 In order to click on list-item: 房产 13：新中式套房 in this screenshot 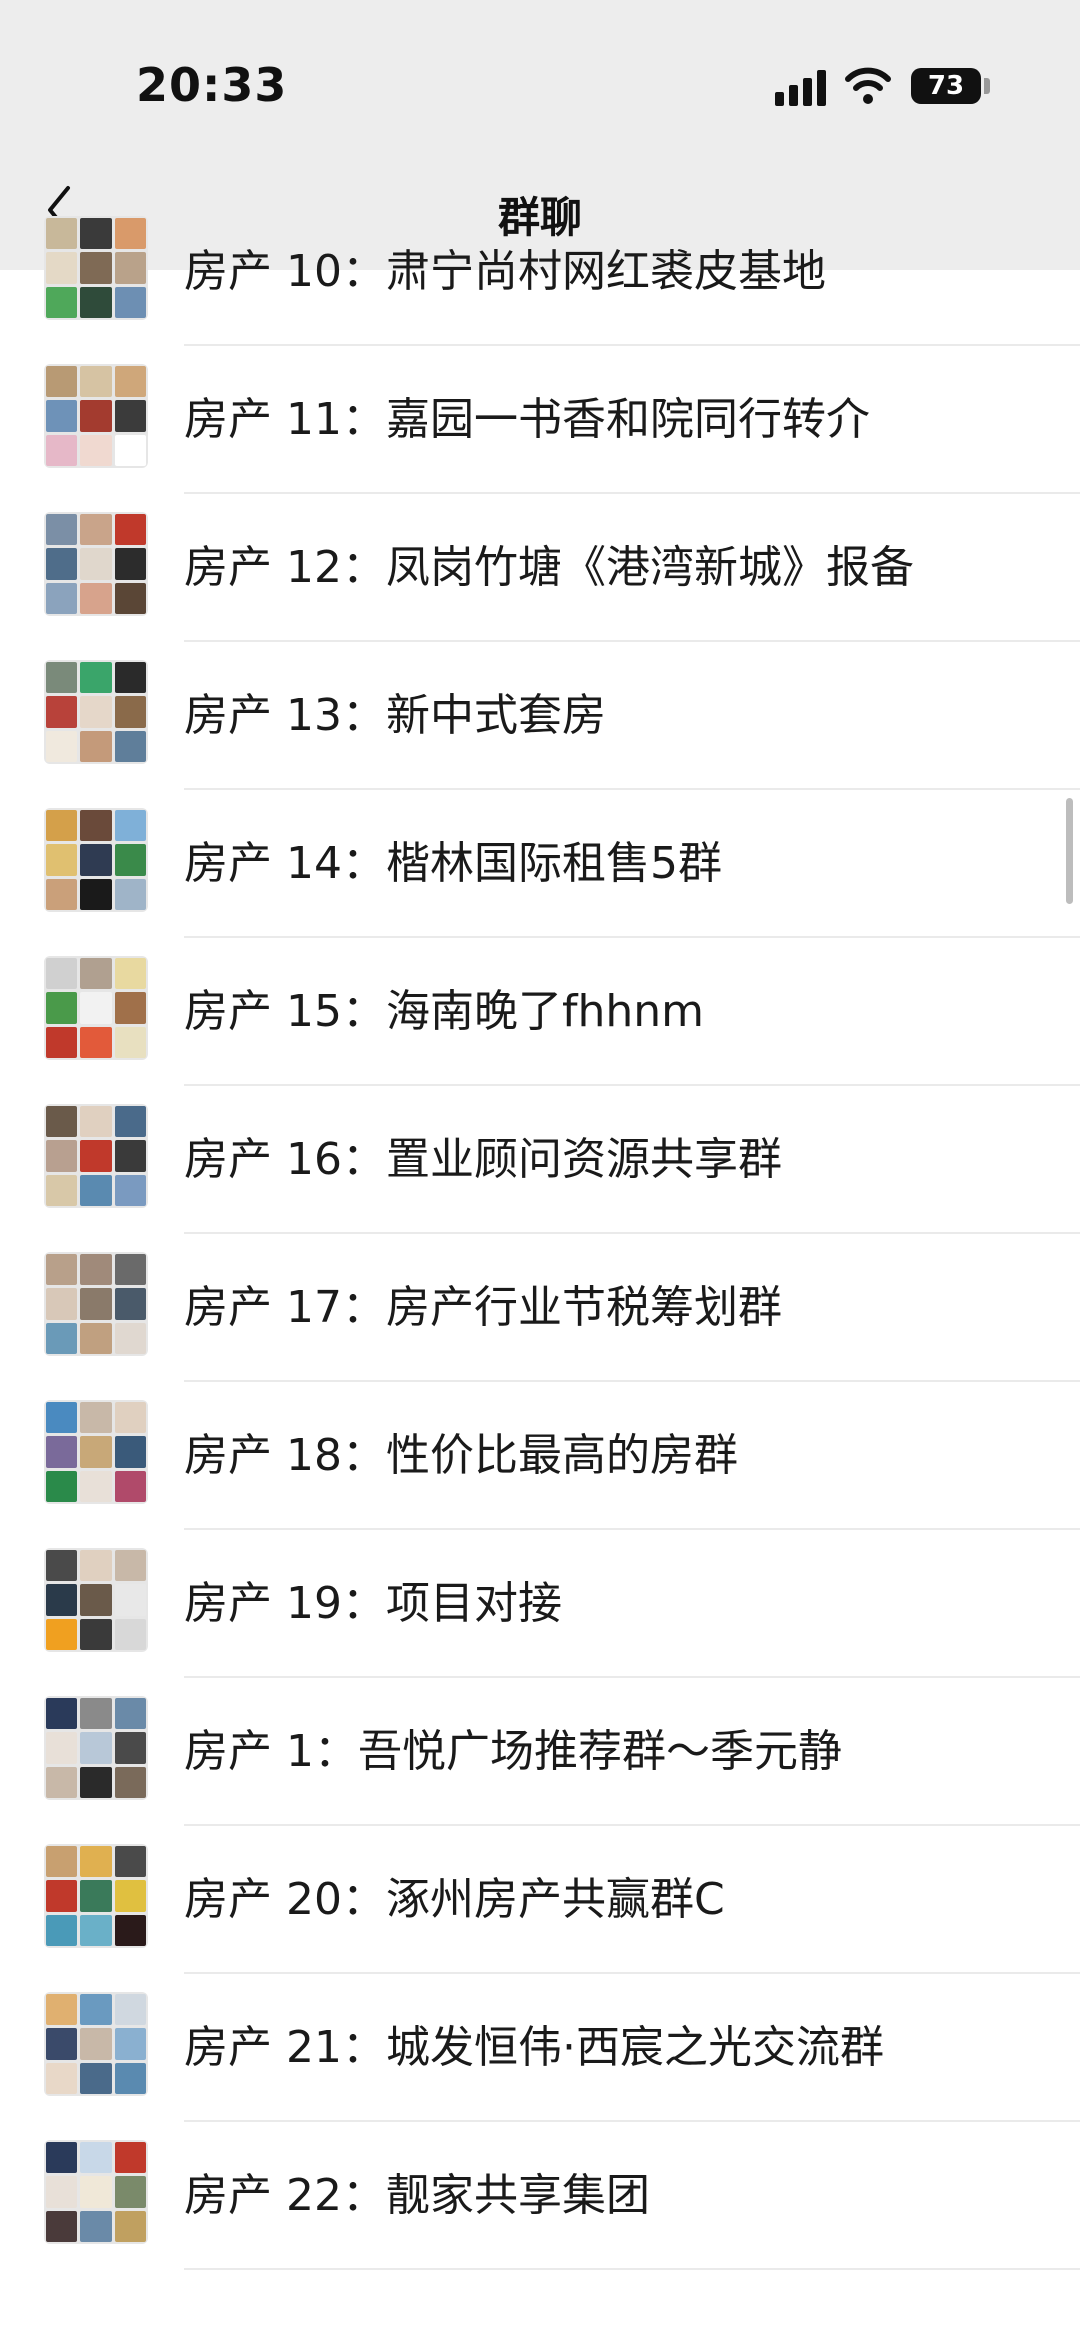, I will do `click(540, 716)`.